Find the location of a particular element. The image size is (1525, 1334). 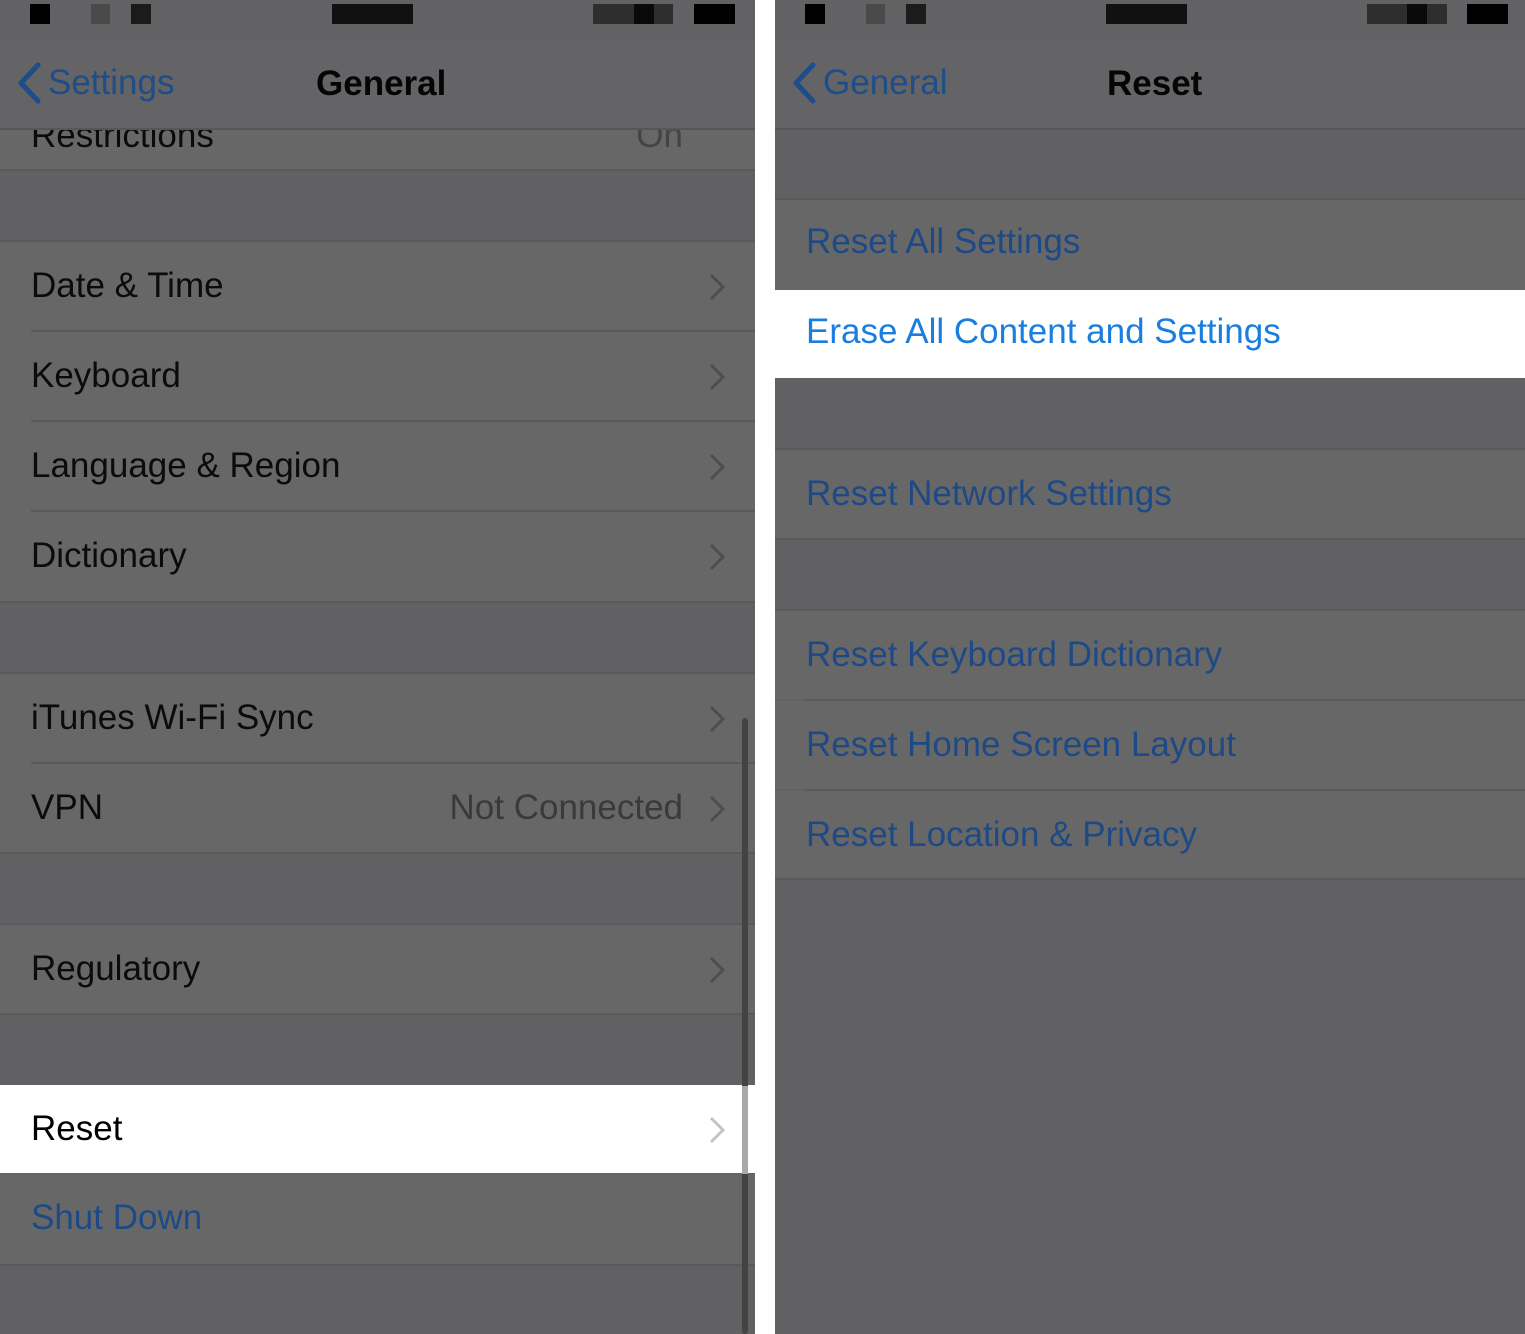

list-item-shut-down: Shut Down is located at coordinates (377, 1219).